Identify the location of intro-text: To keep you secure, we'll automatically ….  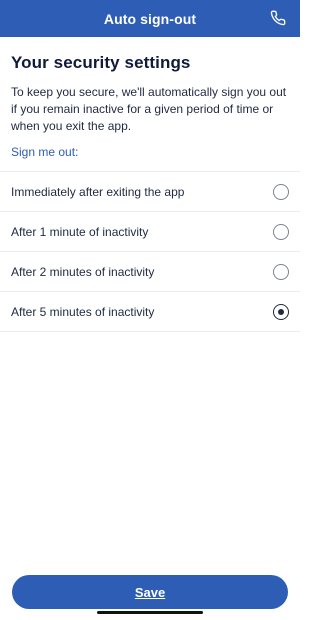
(149, 109).